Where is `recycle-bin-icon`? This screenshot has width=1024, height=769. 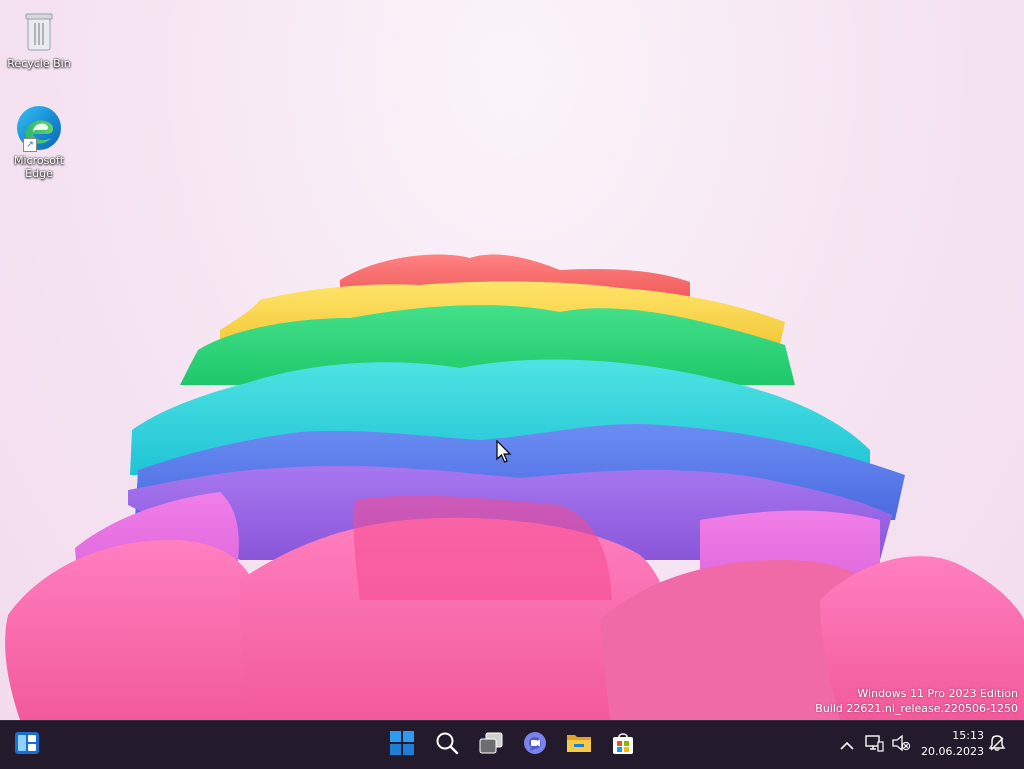
recycle-bin-icon is located at coordinates (39, 32).